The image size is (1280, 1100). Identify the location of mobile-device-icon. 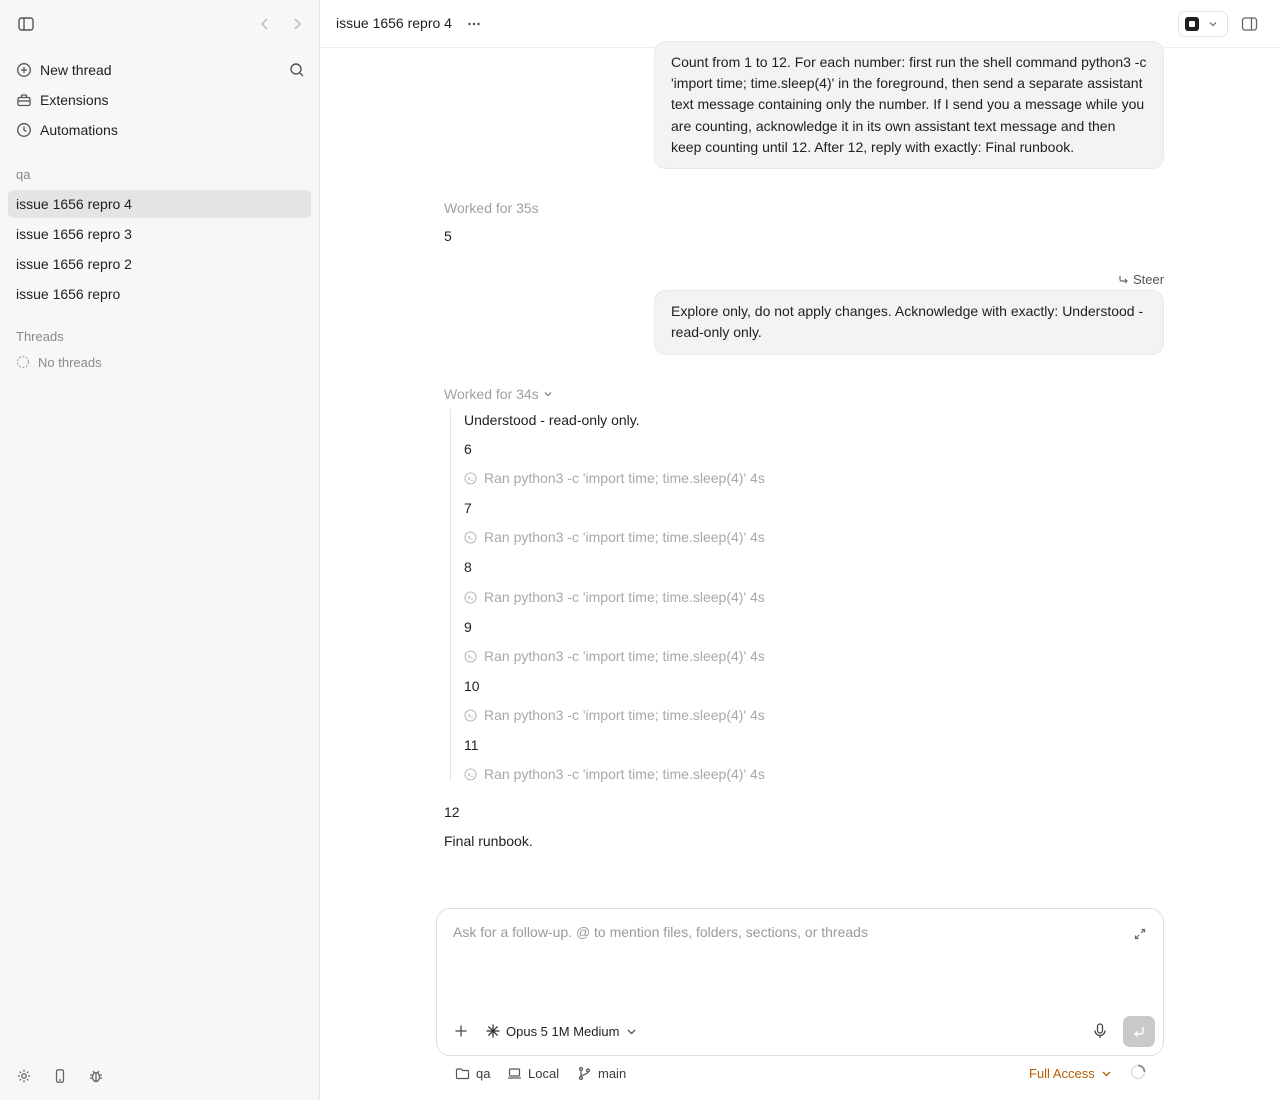
(60, 1076).